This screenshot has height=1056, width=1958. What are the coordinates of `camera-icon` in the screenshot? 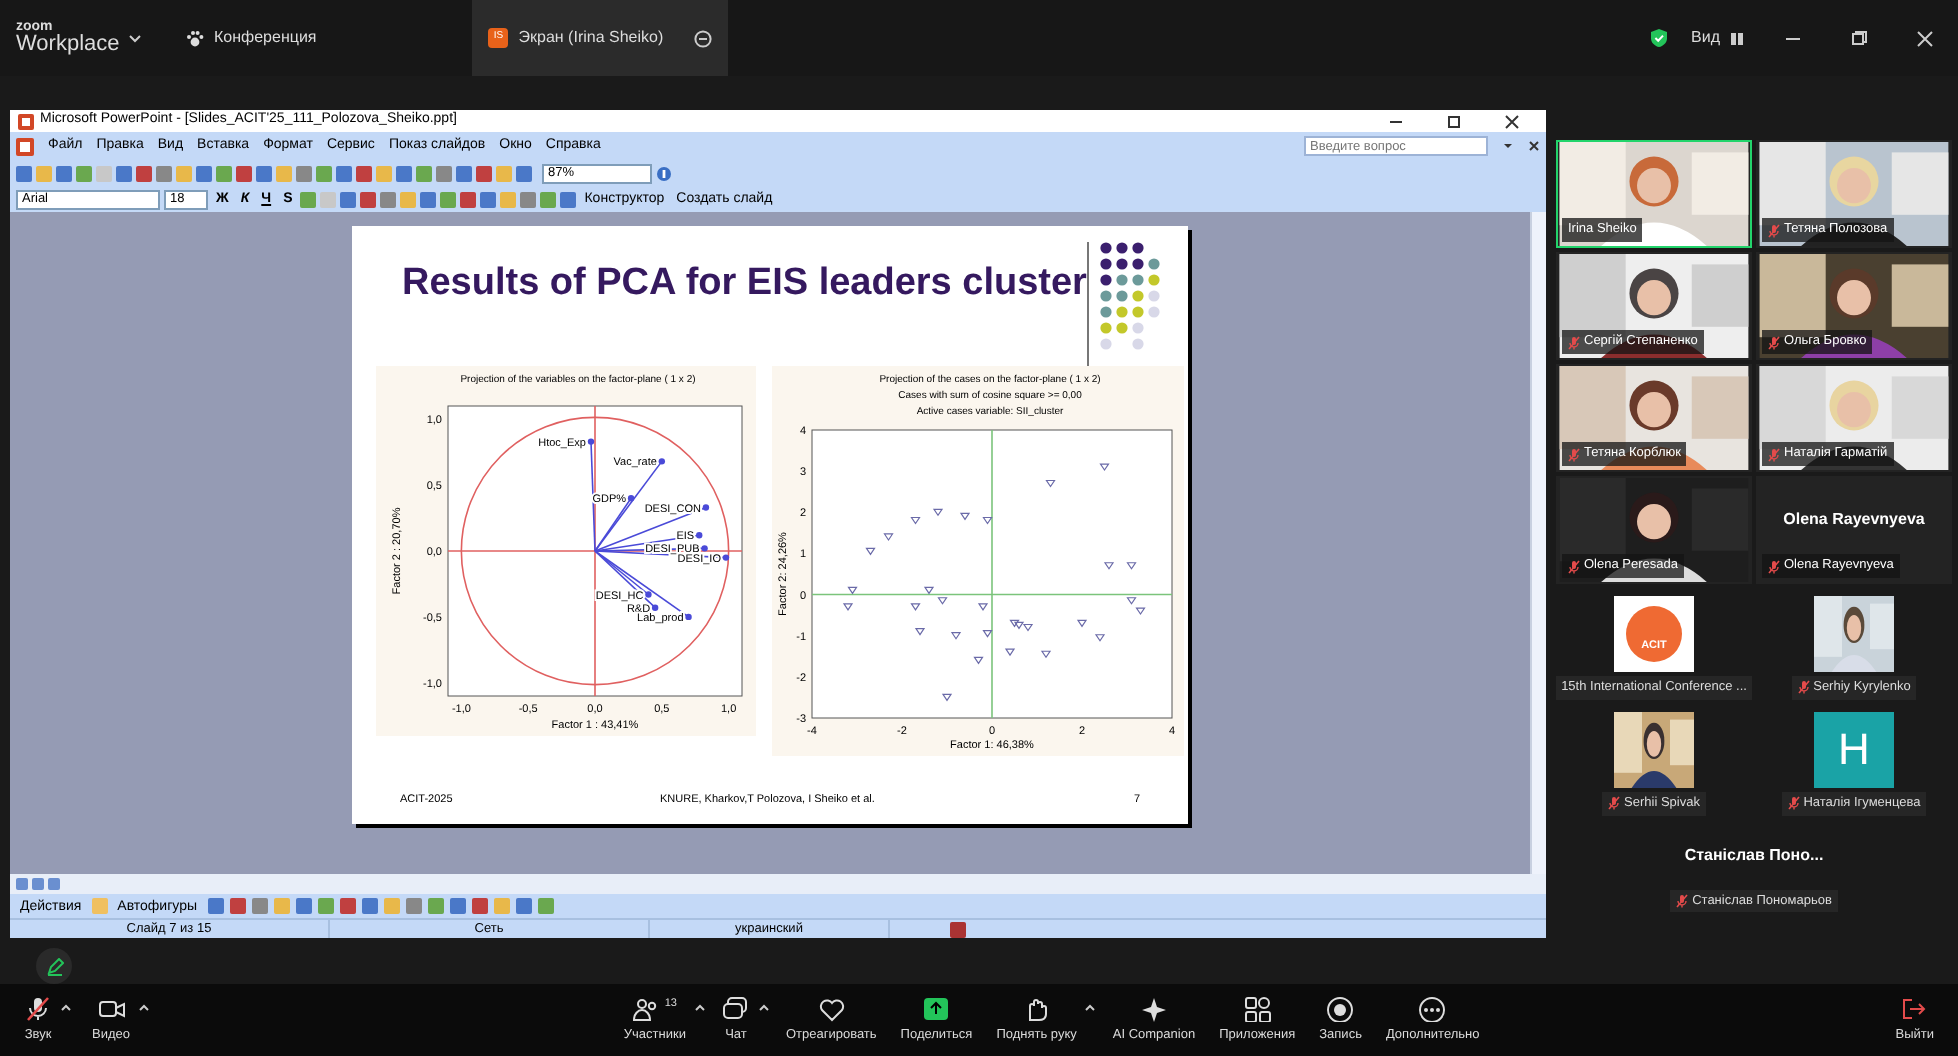 It's located at (111, 1008).